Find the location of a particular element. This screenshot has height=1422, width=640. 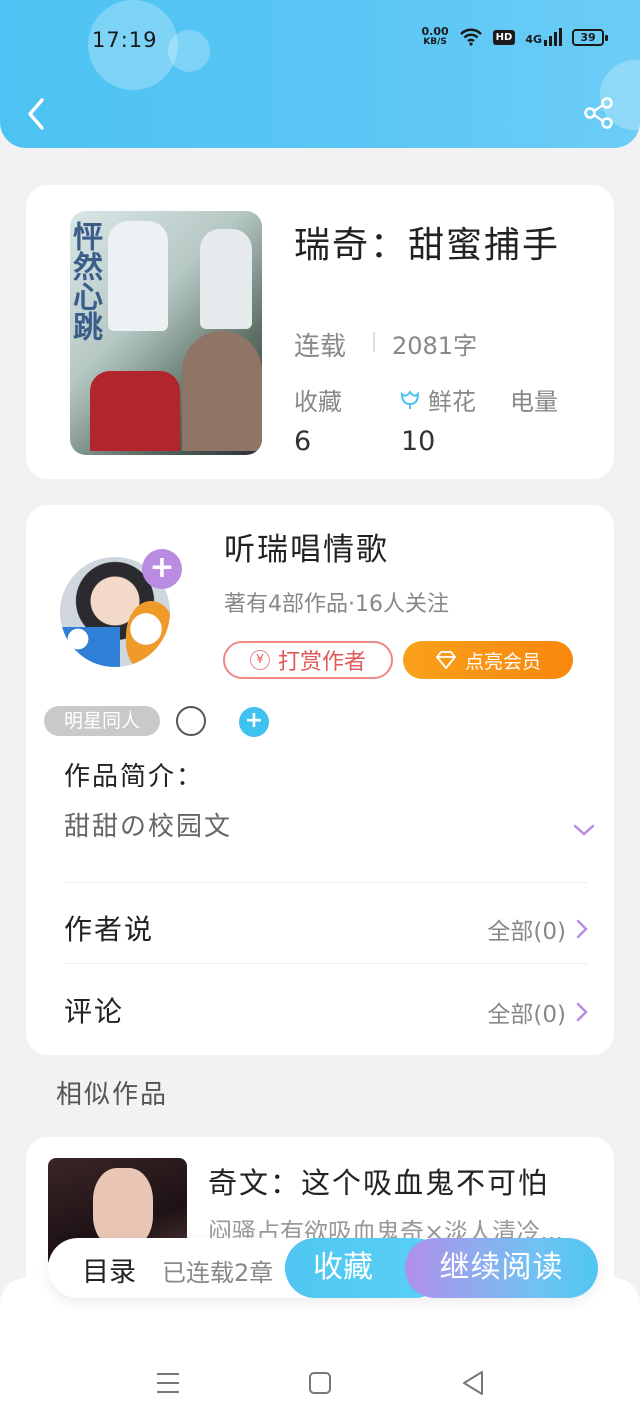

stat-label-flowers: 鲜花 is located at coordinates (452, 402).